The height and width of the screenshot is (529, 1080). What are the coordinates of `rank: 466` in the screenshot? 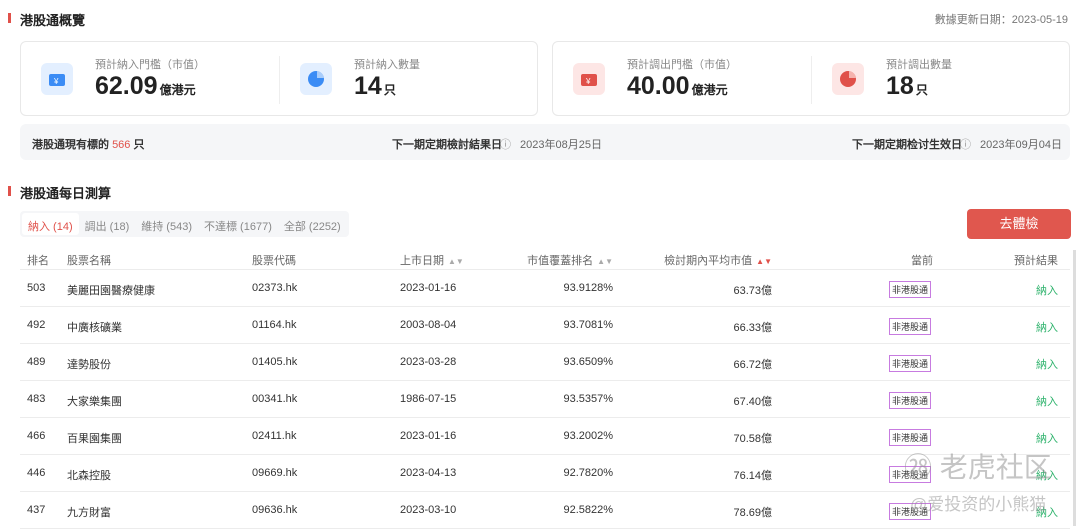 It's located at (36, 436).